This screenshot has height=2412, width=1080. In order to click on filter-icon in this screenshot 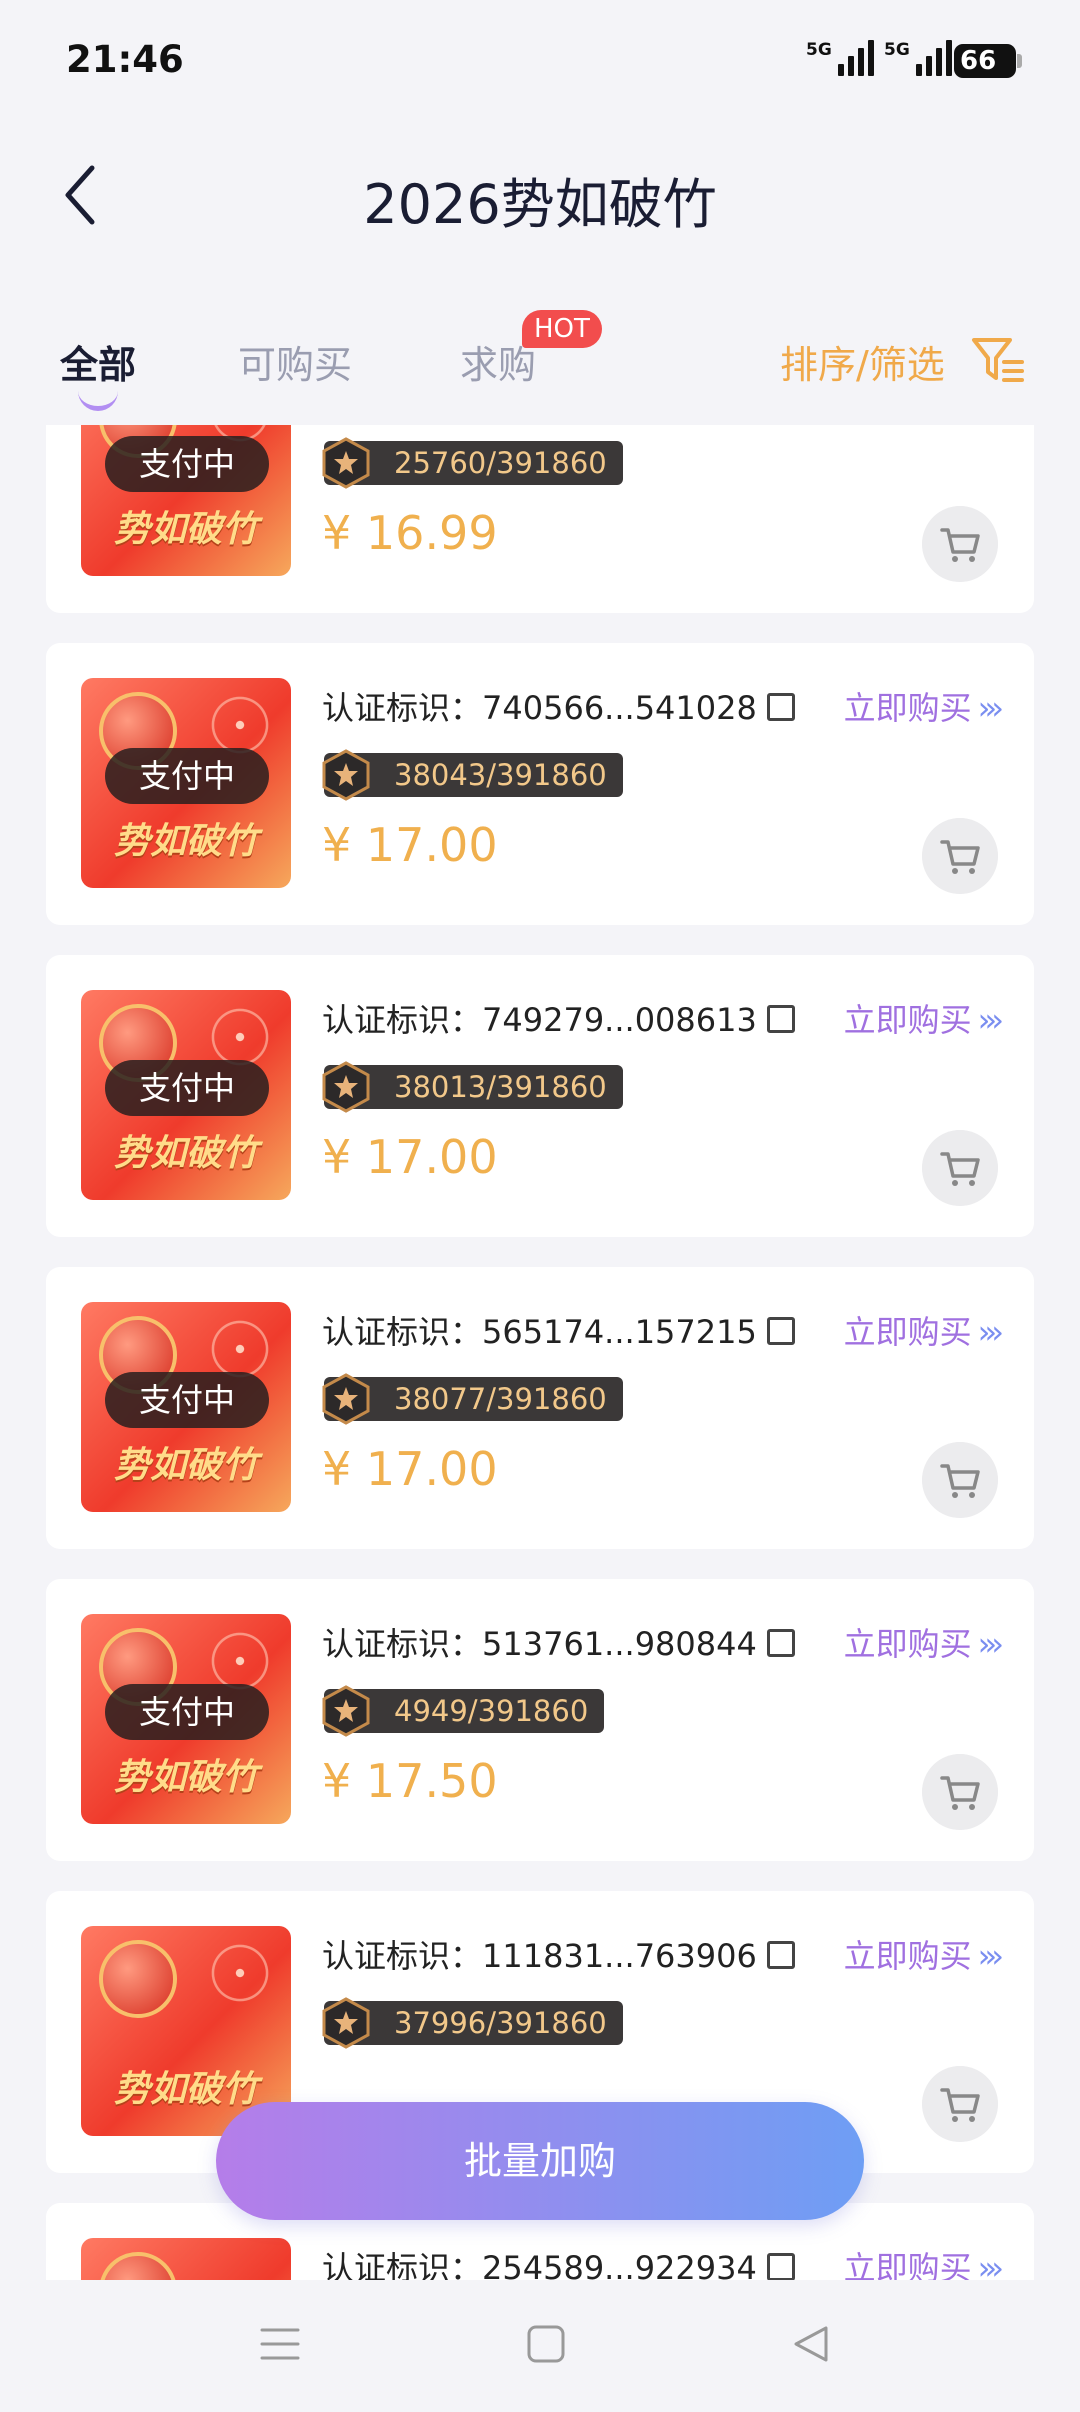, I will do `click(998, 360)`.